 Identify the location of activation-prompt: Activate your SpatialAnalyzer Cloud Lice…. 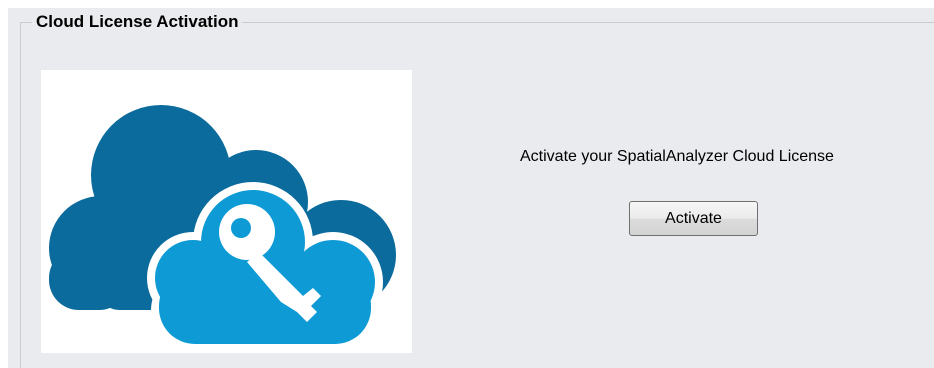
(677, 156).